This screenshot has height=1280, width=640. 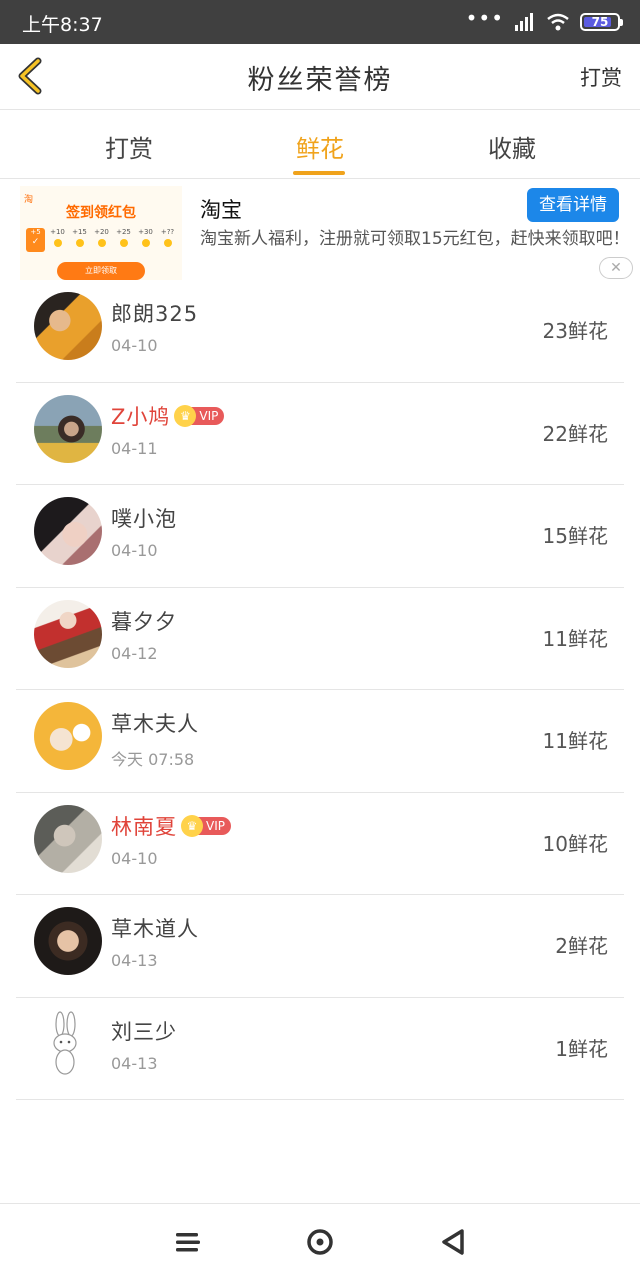 I want to click on ad-description: 淘宝新人福利，注册就可领取15元红包，赶快来领取吧！, so click(x=415, y=239).